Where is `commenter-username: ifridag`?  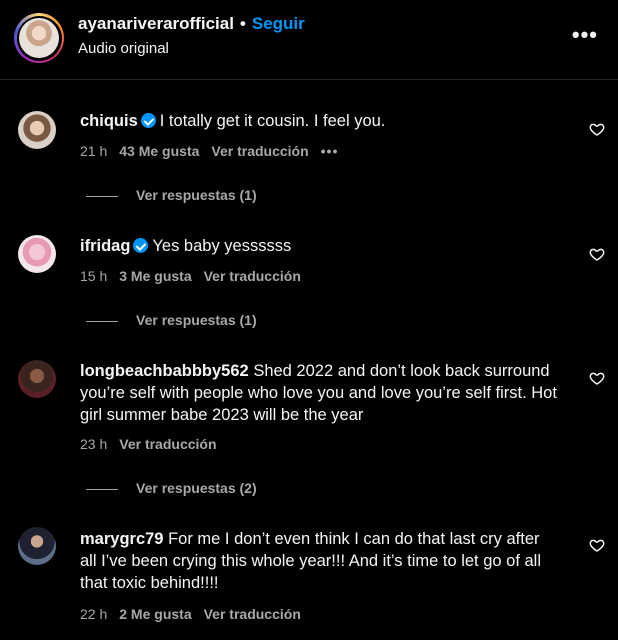 commenter-username: ifridag is located at coordinates (105, 246).